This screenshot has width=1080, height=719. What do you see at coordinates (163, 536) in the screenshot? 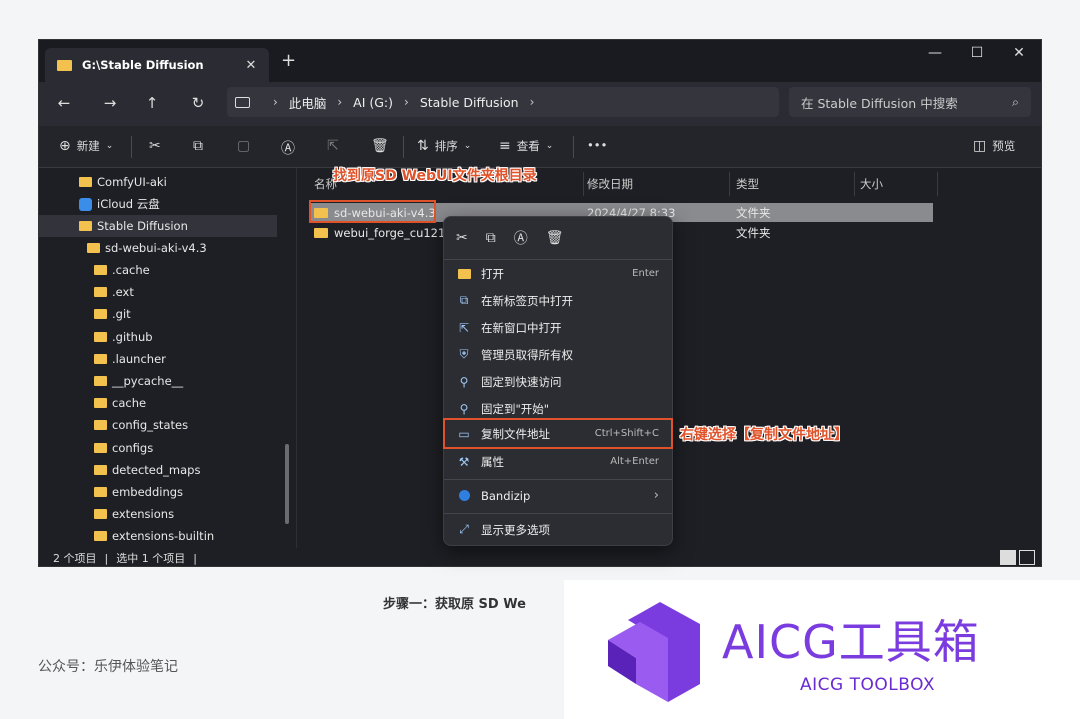
I see `nav-item-label: extensions-builtin` at bounding box center [163, 536].